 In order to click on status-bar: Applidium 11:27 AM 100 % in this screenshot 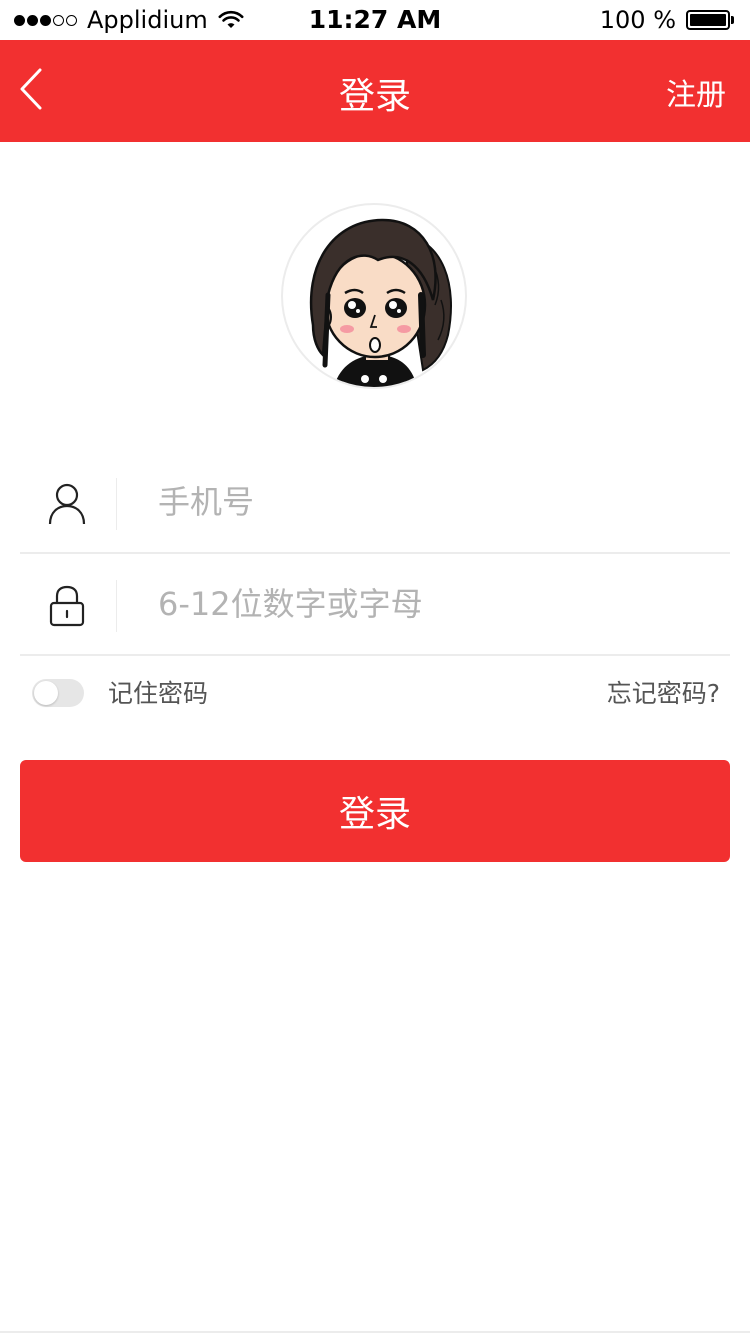, I will do `click(375, 20)`.